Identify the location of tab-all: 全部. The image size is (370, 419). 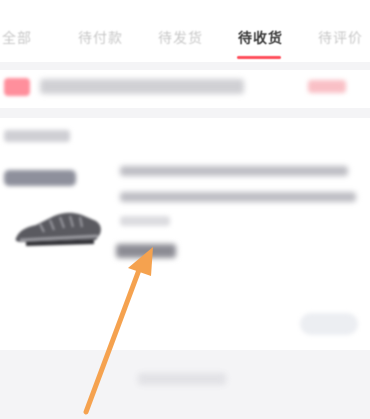
(17, 38).